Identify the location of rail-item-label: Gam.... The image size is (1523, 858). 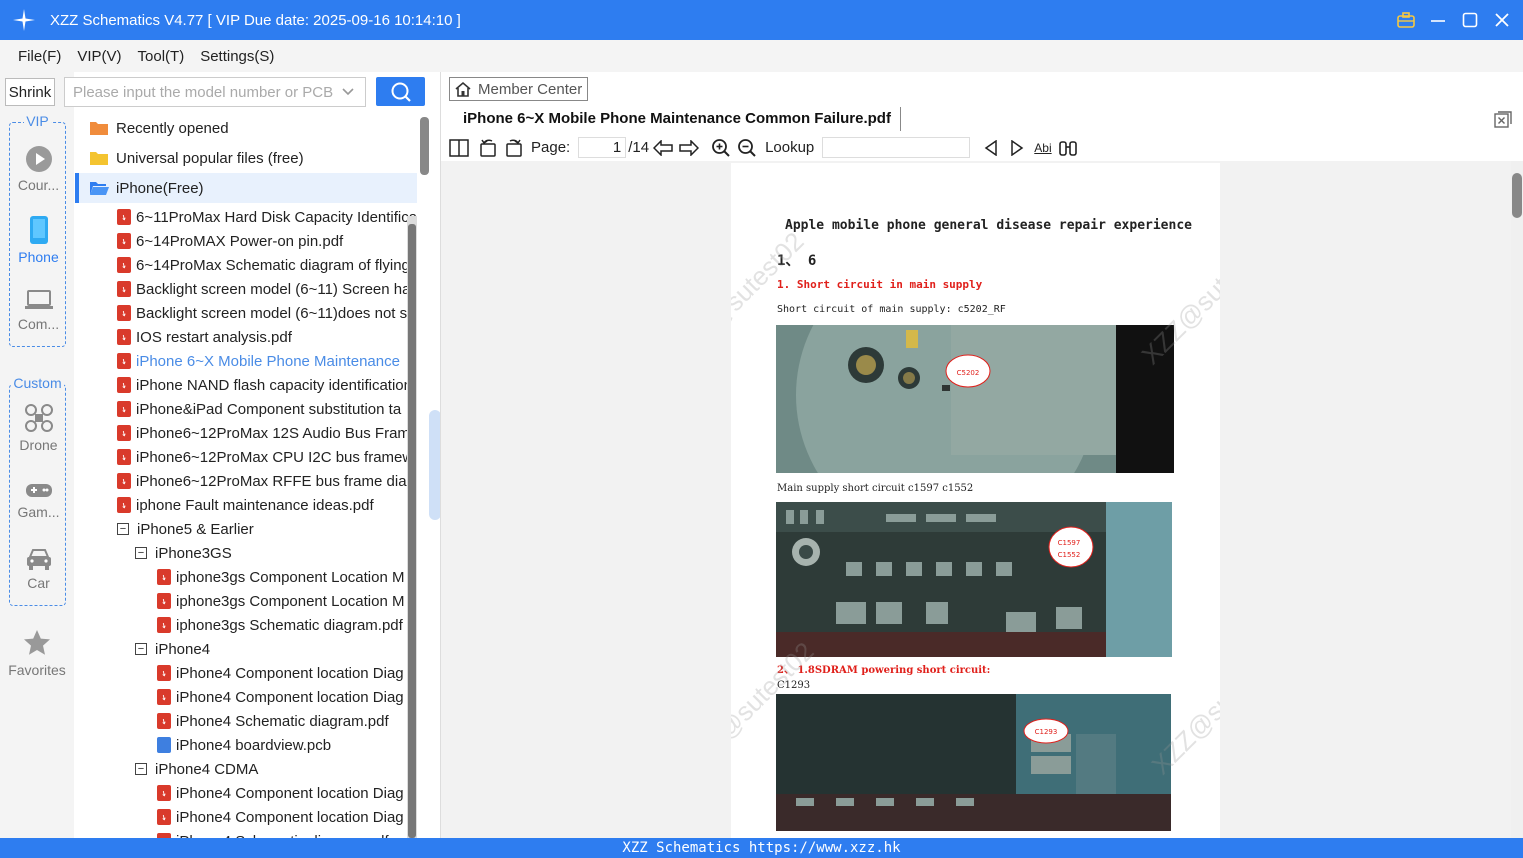
(38, 512).